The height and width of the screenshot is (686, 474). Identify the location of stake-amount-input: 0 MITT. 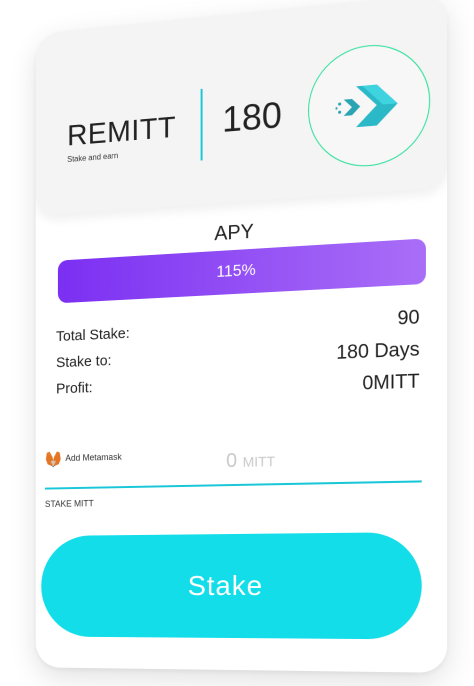
(250, 461).